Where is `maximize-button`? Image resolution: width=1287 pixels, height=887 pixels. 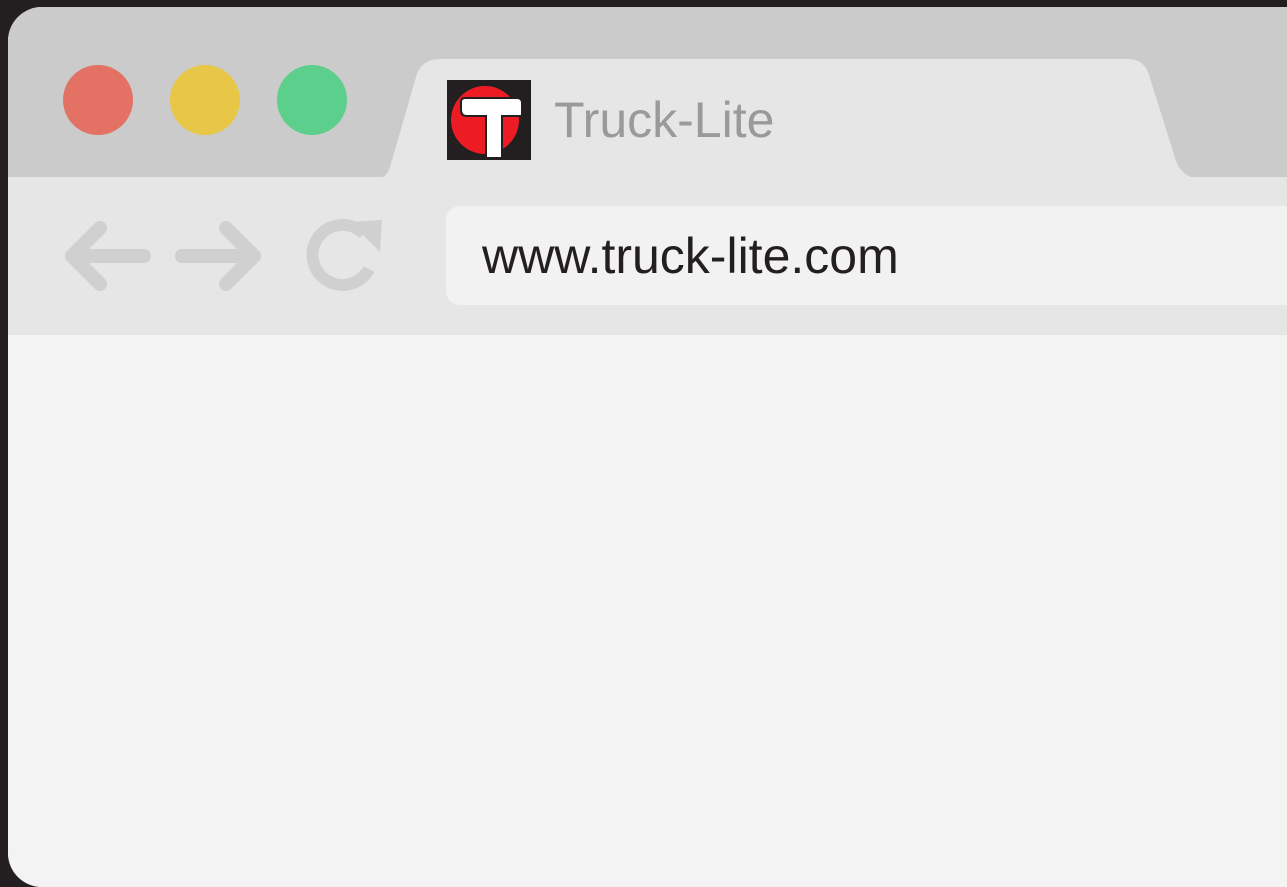 maximize-button is located at coordinates (312, 100).